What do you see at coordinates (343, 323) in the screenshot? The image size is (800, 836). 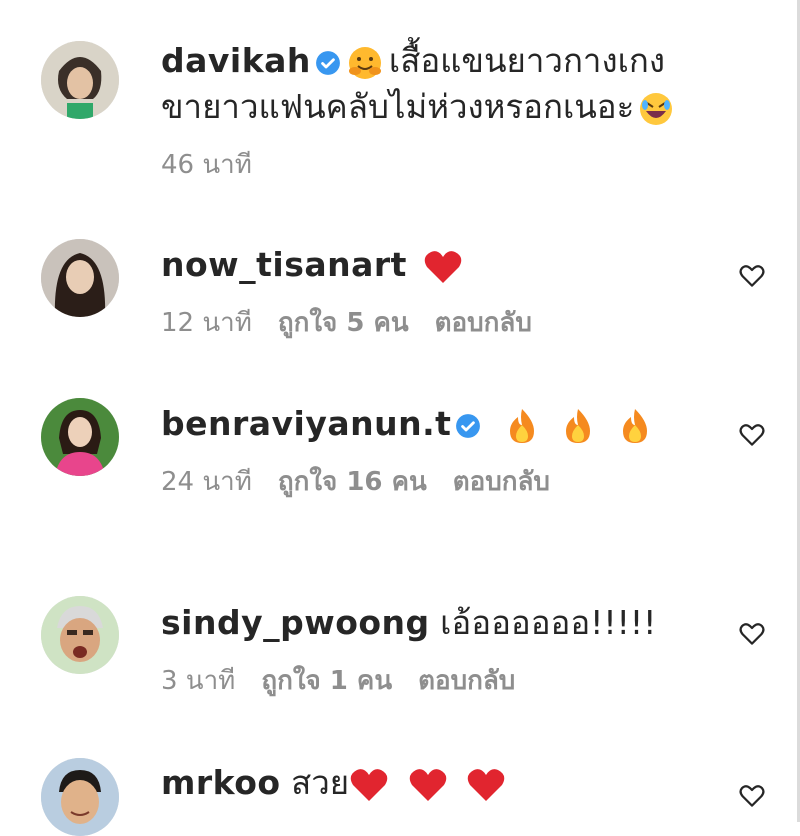 I see `comment-likes: ถูกใจ 5 คน` at bounding box center [343, 323].